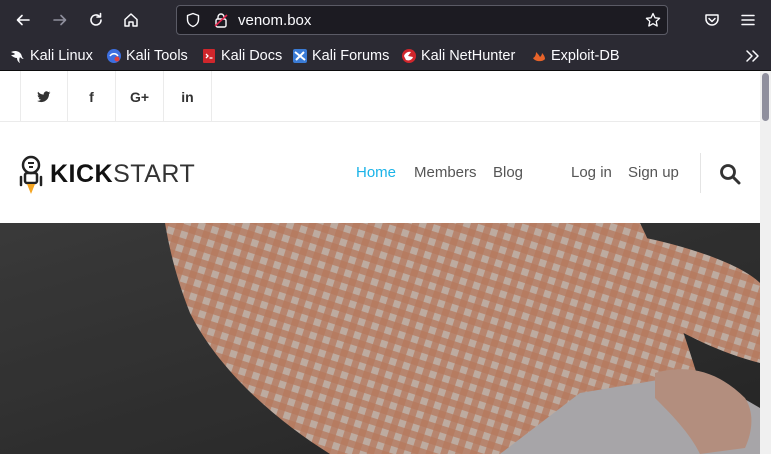  What do you see at coordinates (114, 56) in the screenshot?
I see `kali-tools-icon` at bounding box center [114, 56].